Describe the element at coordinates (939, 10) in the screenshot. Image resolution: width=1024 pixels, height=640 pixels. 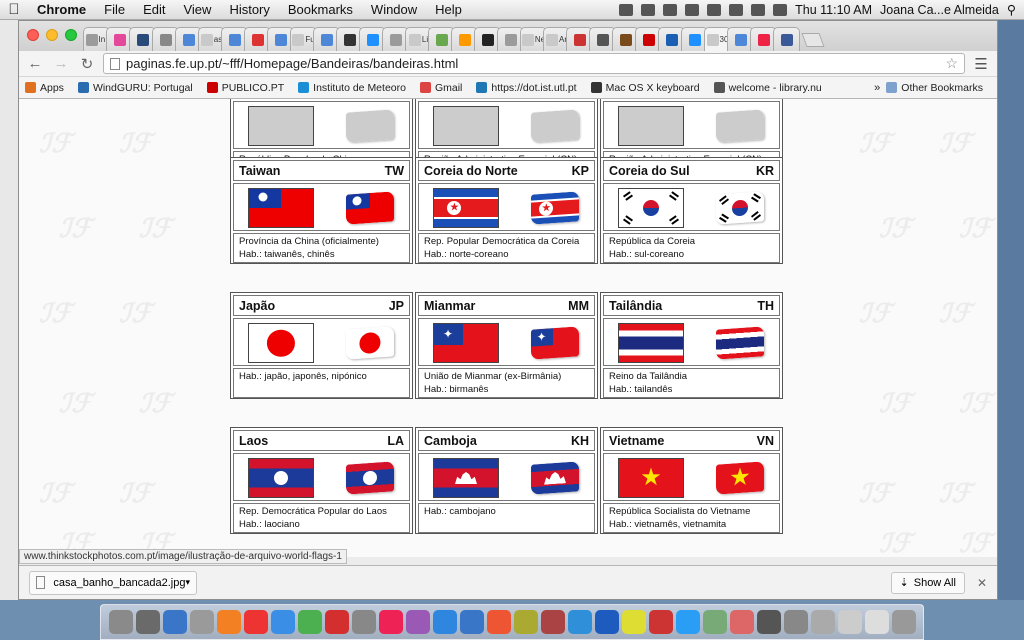
I see `menubar-user: Joana Ca...e Almeida` at that location.